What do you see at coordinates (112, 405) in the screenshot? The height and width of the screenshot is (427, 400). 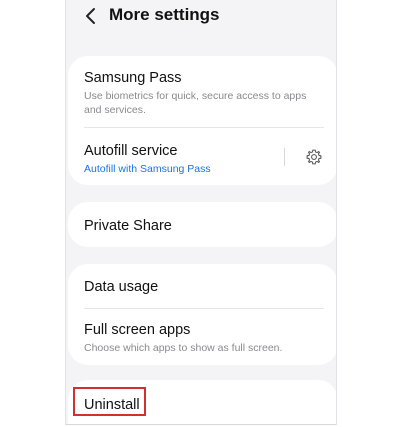 I see `uninstall-button: Uninstall` at bounding box center [112, 405].